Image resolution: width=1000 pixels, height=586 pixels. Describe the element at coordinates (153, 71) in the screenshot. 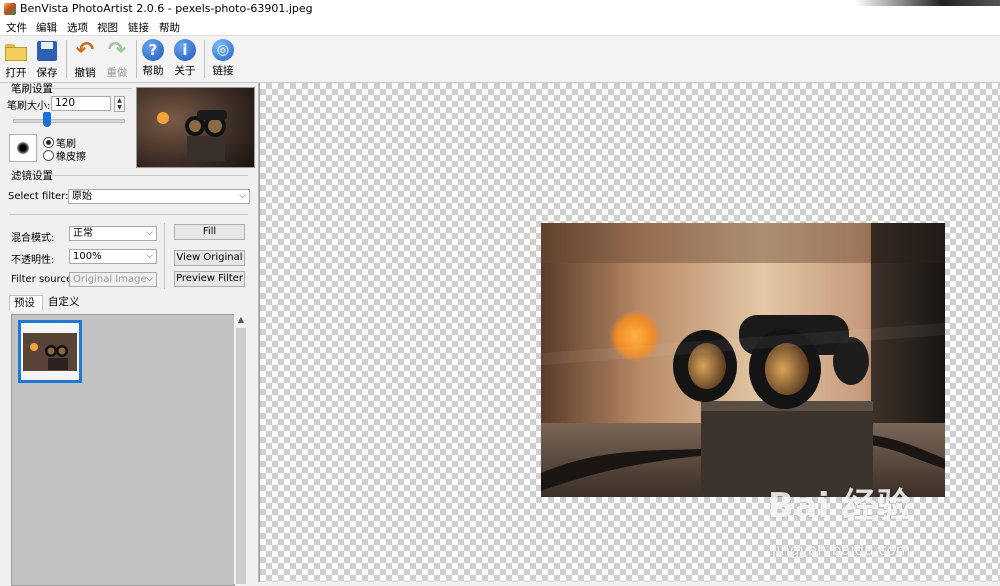

I see `help-label: 帮助` at that location.